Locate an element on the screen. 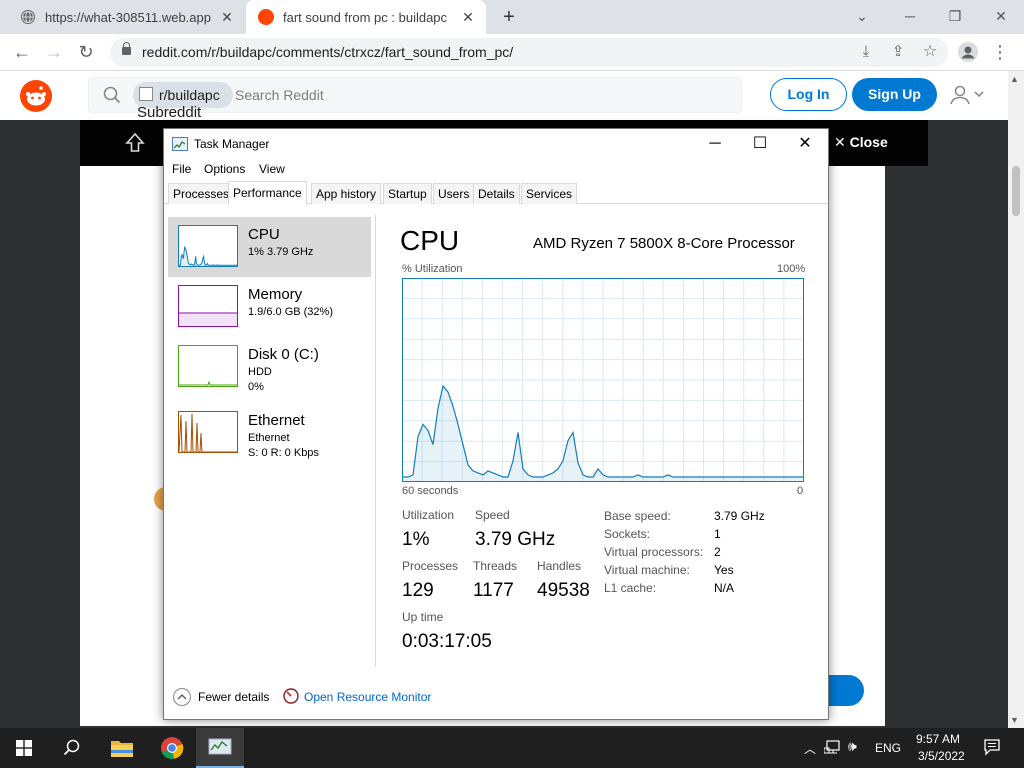 Image resolution: width=1024 pixels, height=768 pixels. tab-title: fart sound from pc : buildapc is located at coordinates (365, 17).